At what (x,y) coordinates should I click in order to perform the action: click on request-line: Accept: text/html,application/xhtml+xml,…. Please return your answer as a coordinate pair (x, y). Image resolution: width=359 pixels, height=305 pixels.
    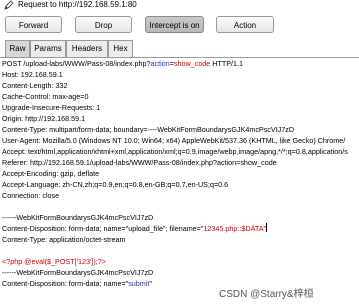
    Looking at the image, I should click on (175, 151).